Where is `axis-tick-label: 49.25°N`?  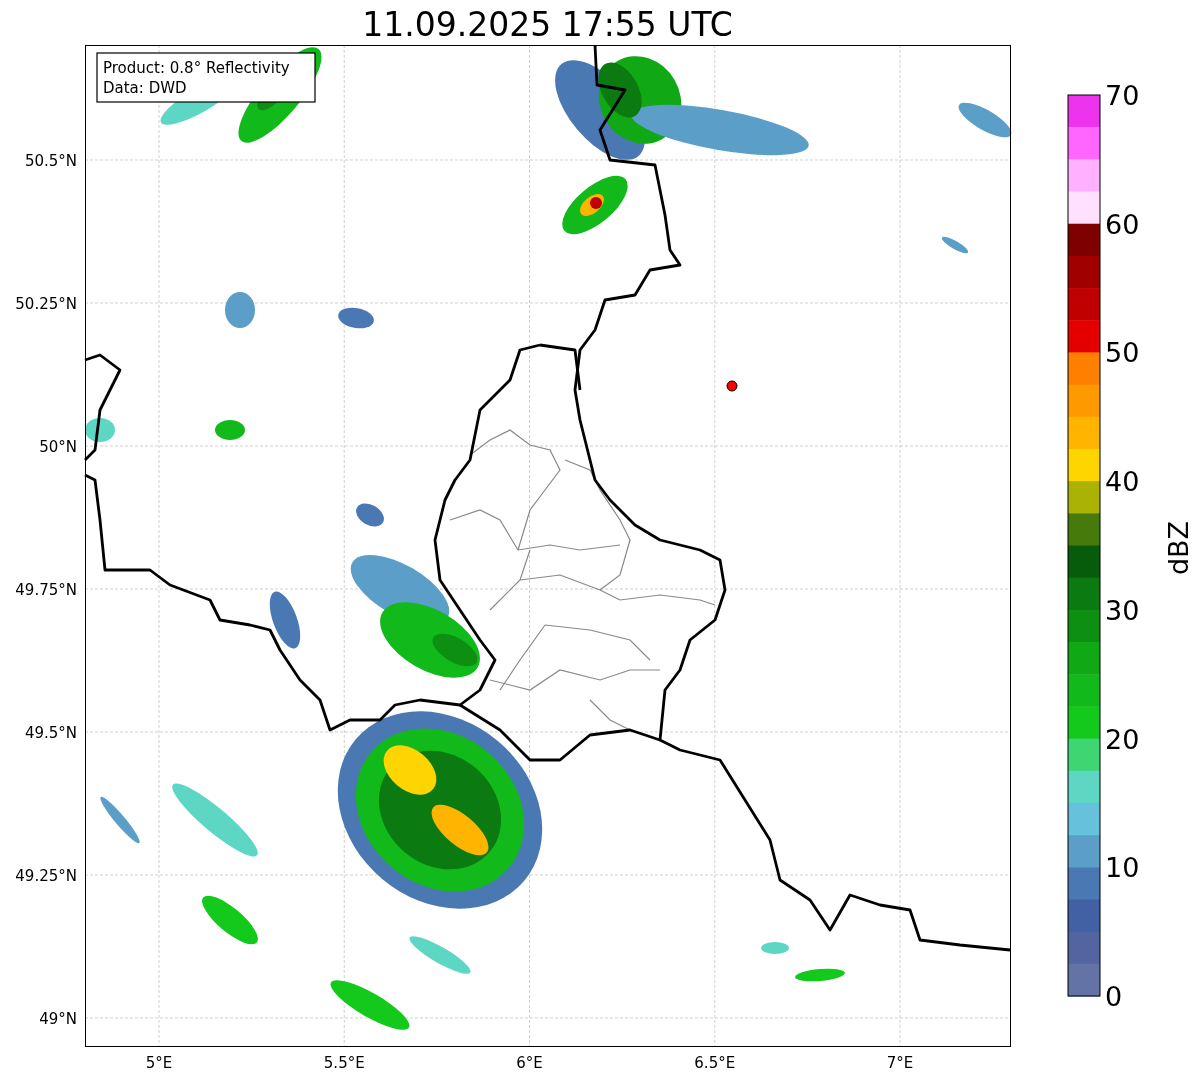
axis-tick-label: 49.25°N is located at coordinates (46, 876).